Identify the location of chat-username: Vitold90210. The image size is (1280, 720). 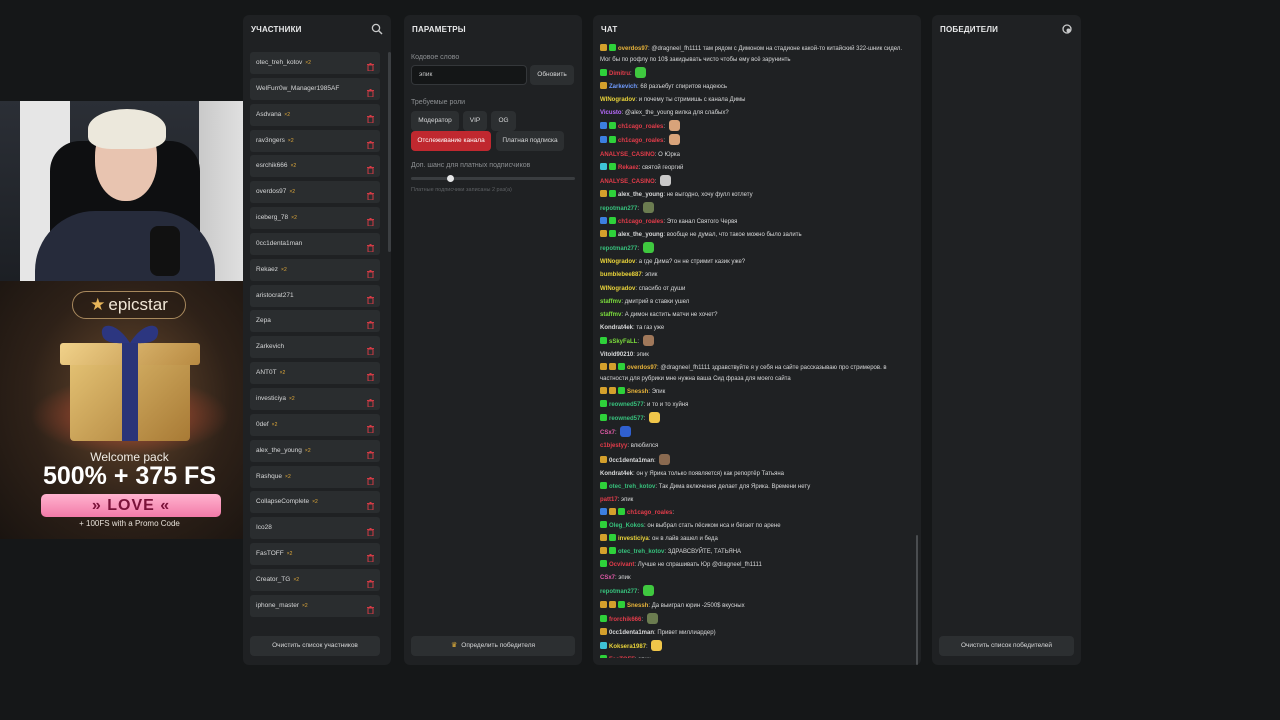
(616, 355).